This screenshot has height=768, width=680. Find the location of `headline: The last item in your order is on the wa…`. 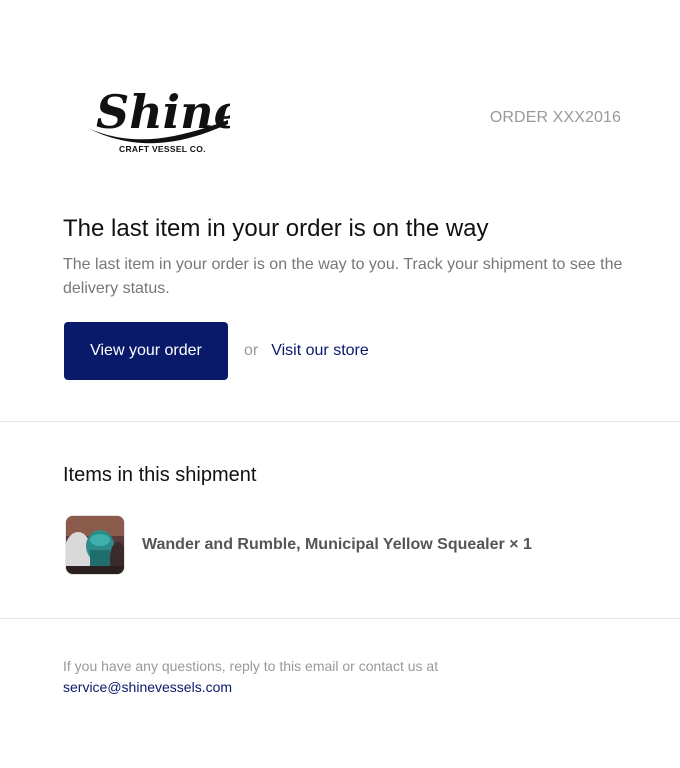

headline: The last item in your order is on the wa… is located at coordinates (276, 228).